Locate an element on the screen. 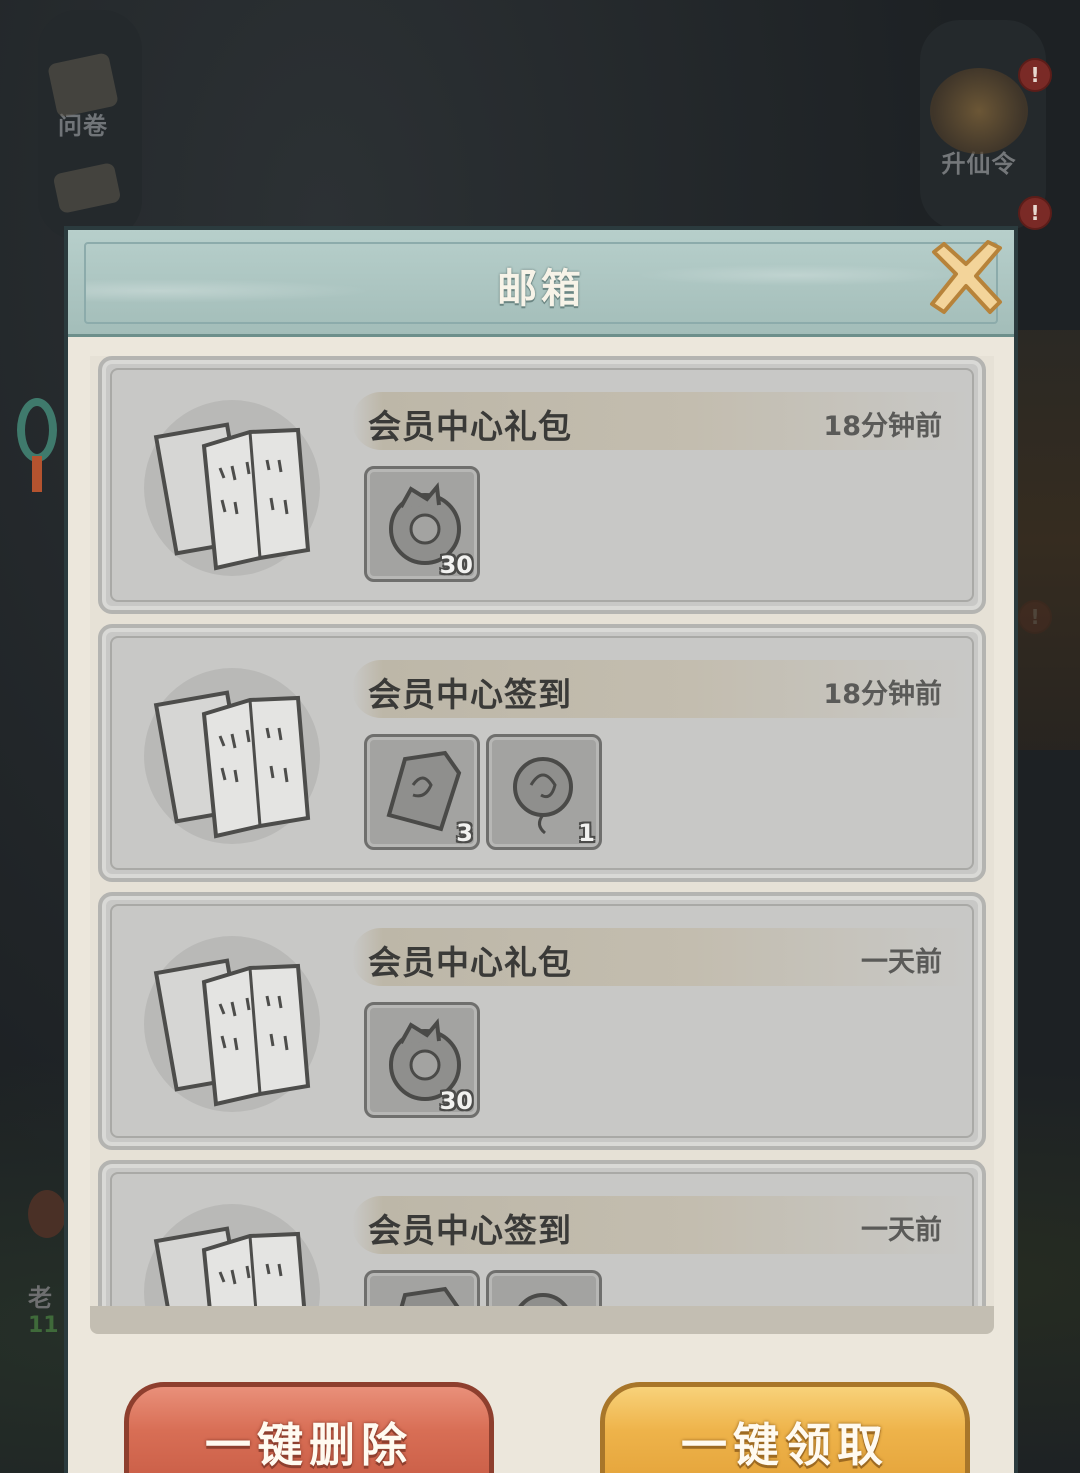 Image resolution: width=1080 pixels, height=1473 pixels. reward-quantity: 1 is located at coordinates (586, 833).